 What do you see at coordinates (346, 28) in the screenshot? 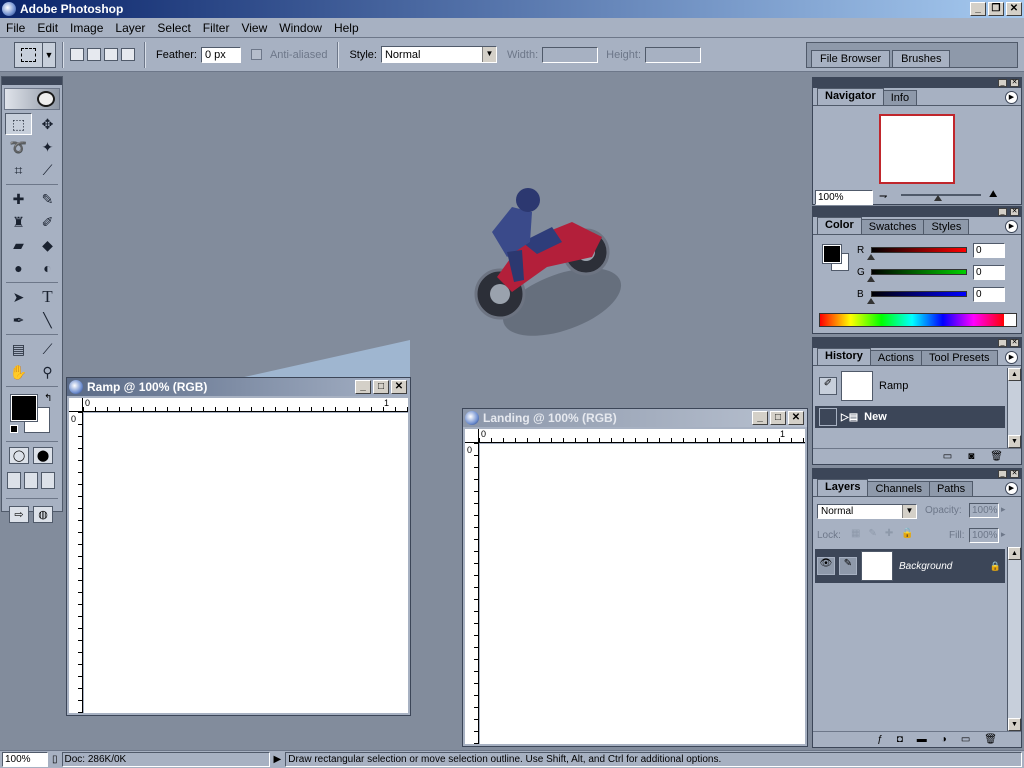
I see `menu-help: Help` at bounding box center [346, 28].